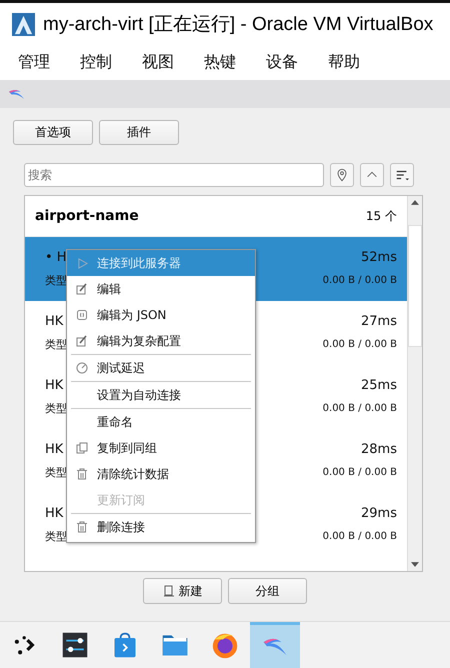  What do you see at coordinates (82, 368) in the screenshot?
I see `gauge-icon` at bounding box center [82, 368].